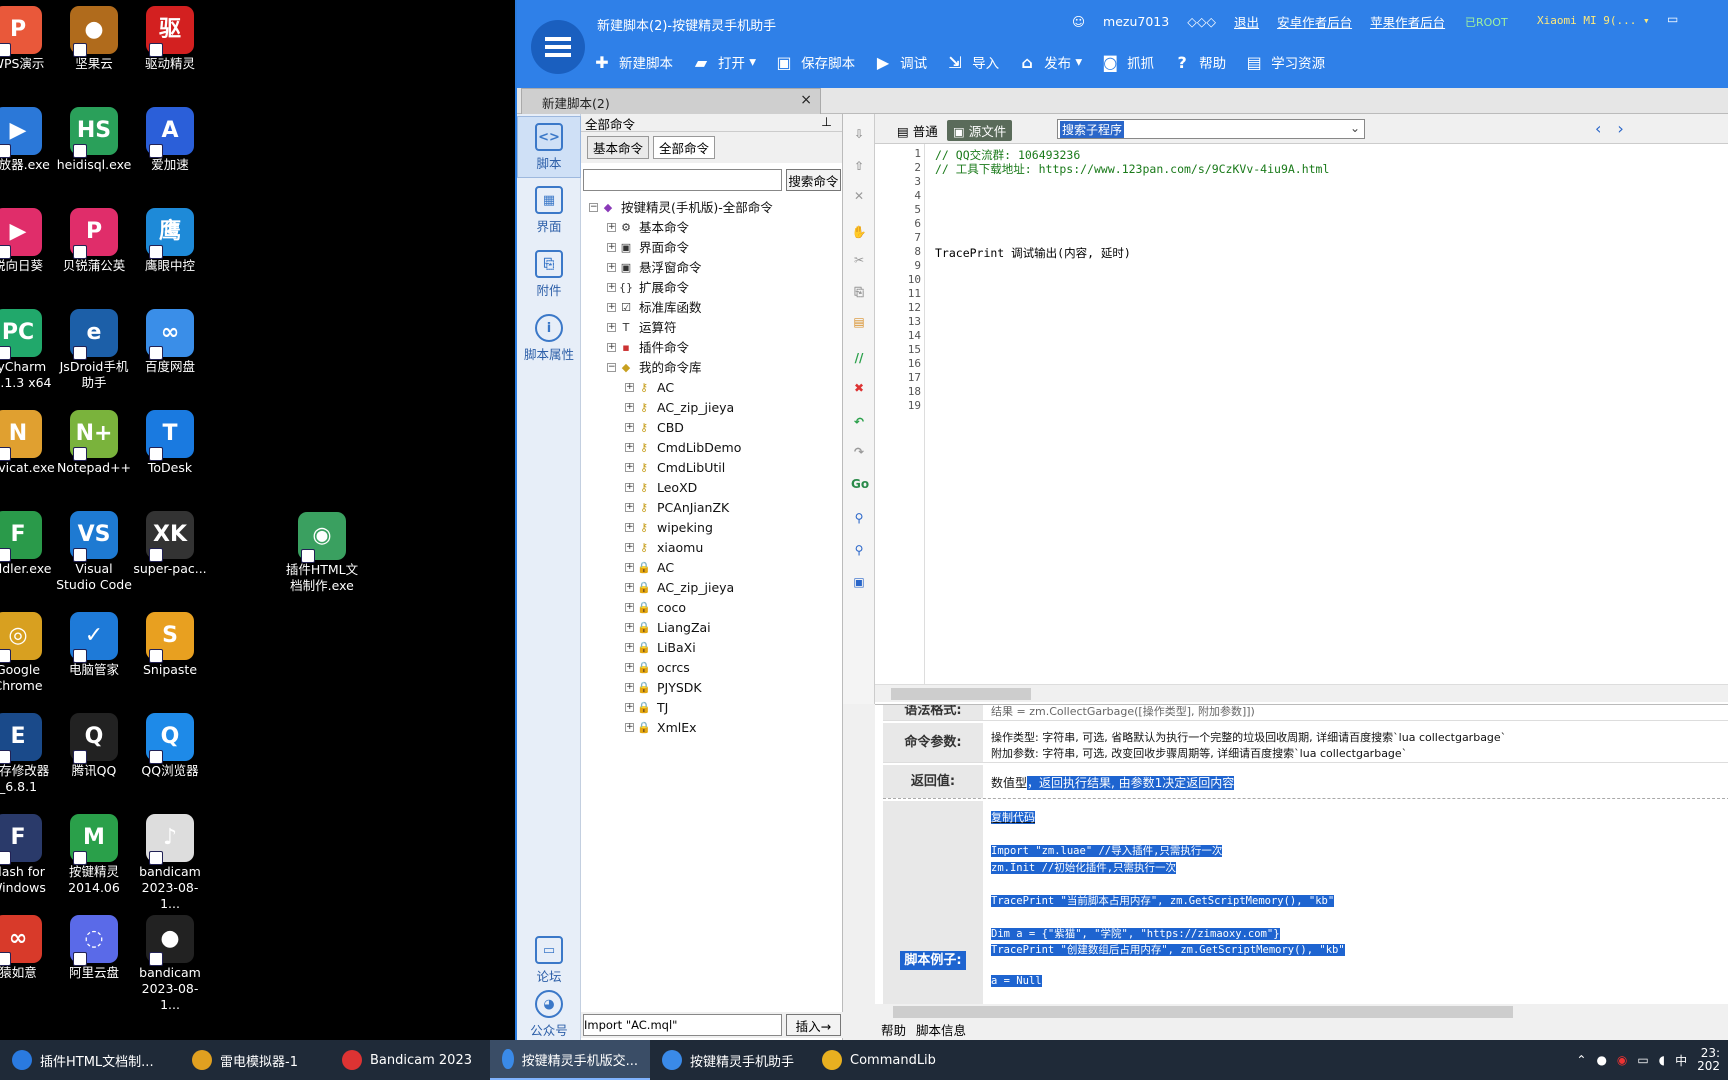 This screenshot has height=1080, width=1728. What do you see at coordinates (712, 688) in the screenshot?
I see `tree-locked-library: + 🔒 PJYSDK` at bounding box center [712, 688].